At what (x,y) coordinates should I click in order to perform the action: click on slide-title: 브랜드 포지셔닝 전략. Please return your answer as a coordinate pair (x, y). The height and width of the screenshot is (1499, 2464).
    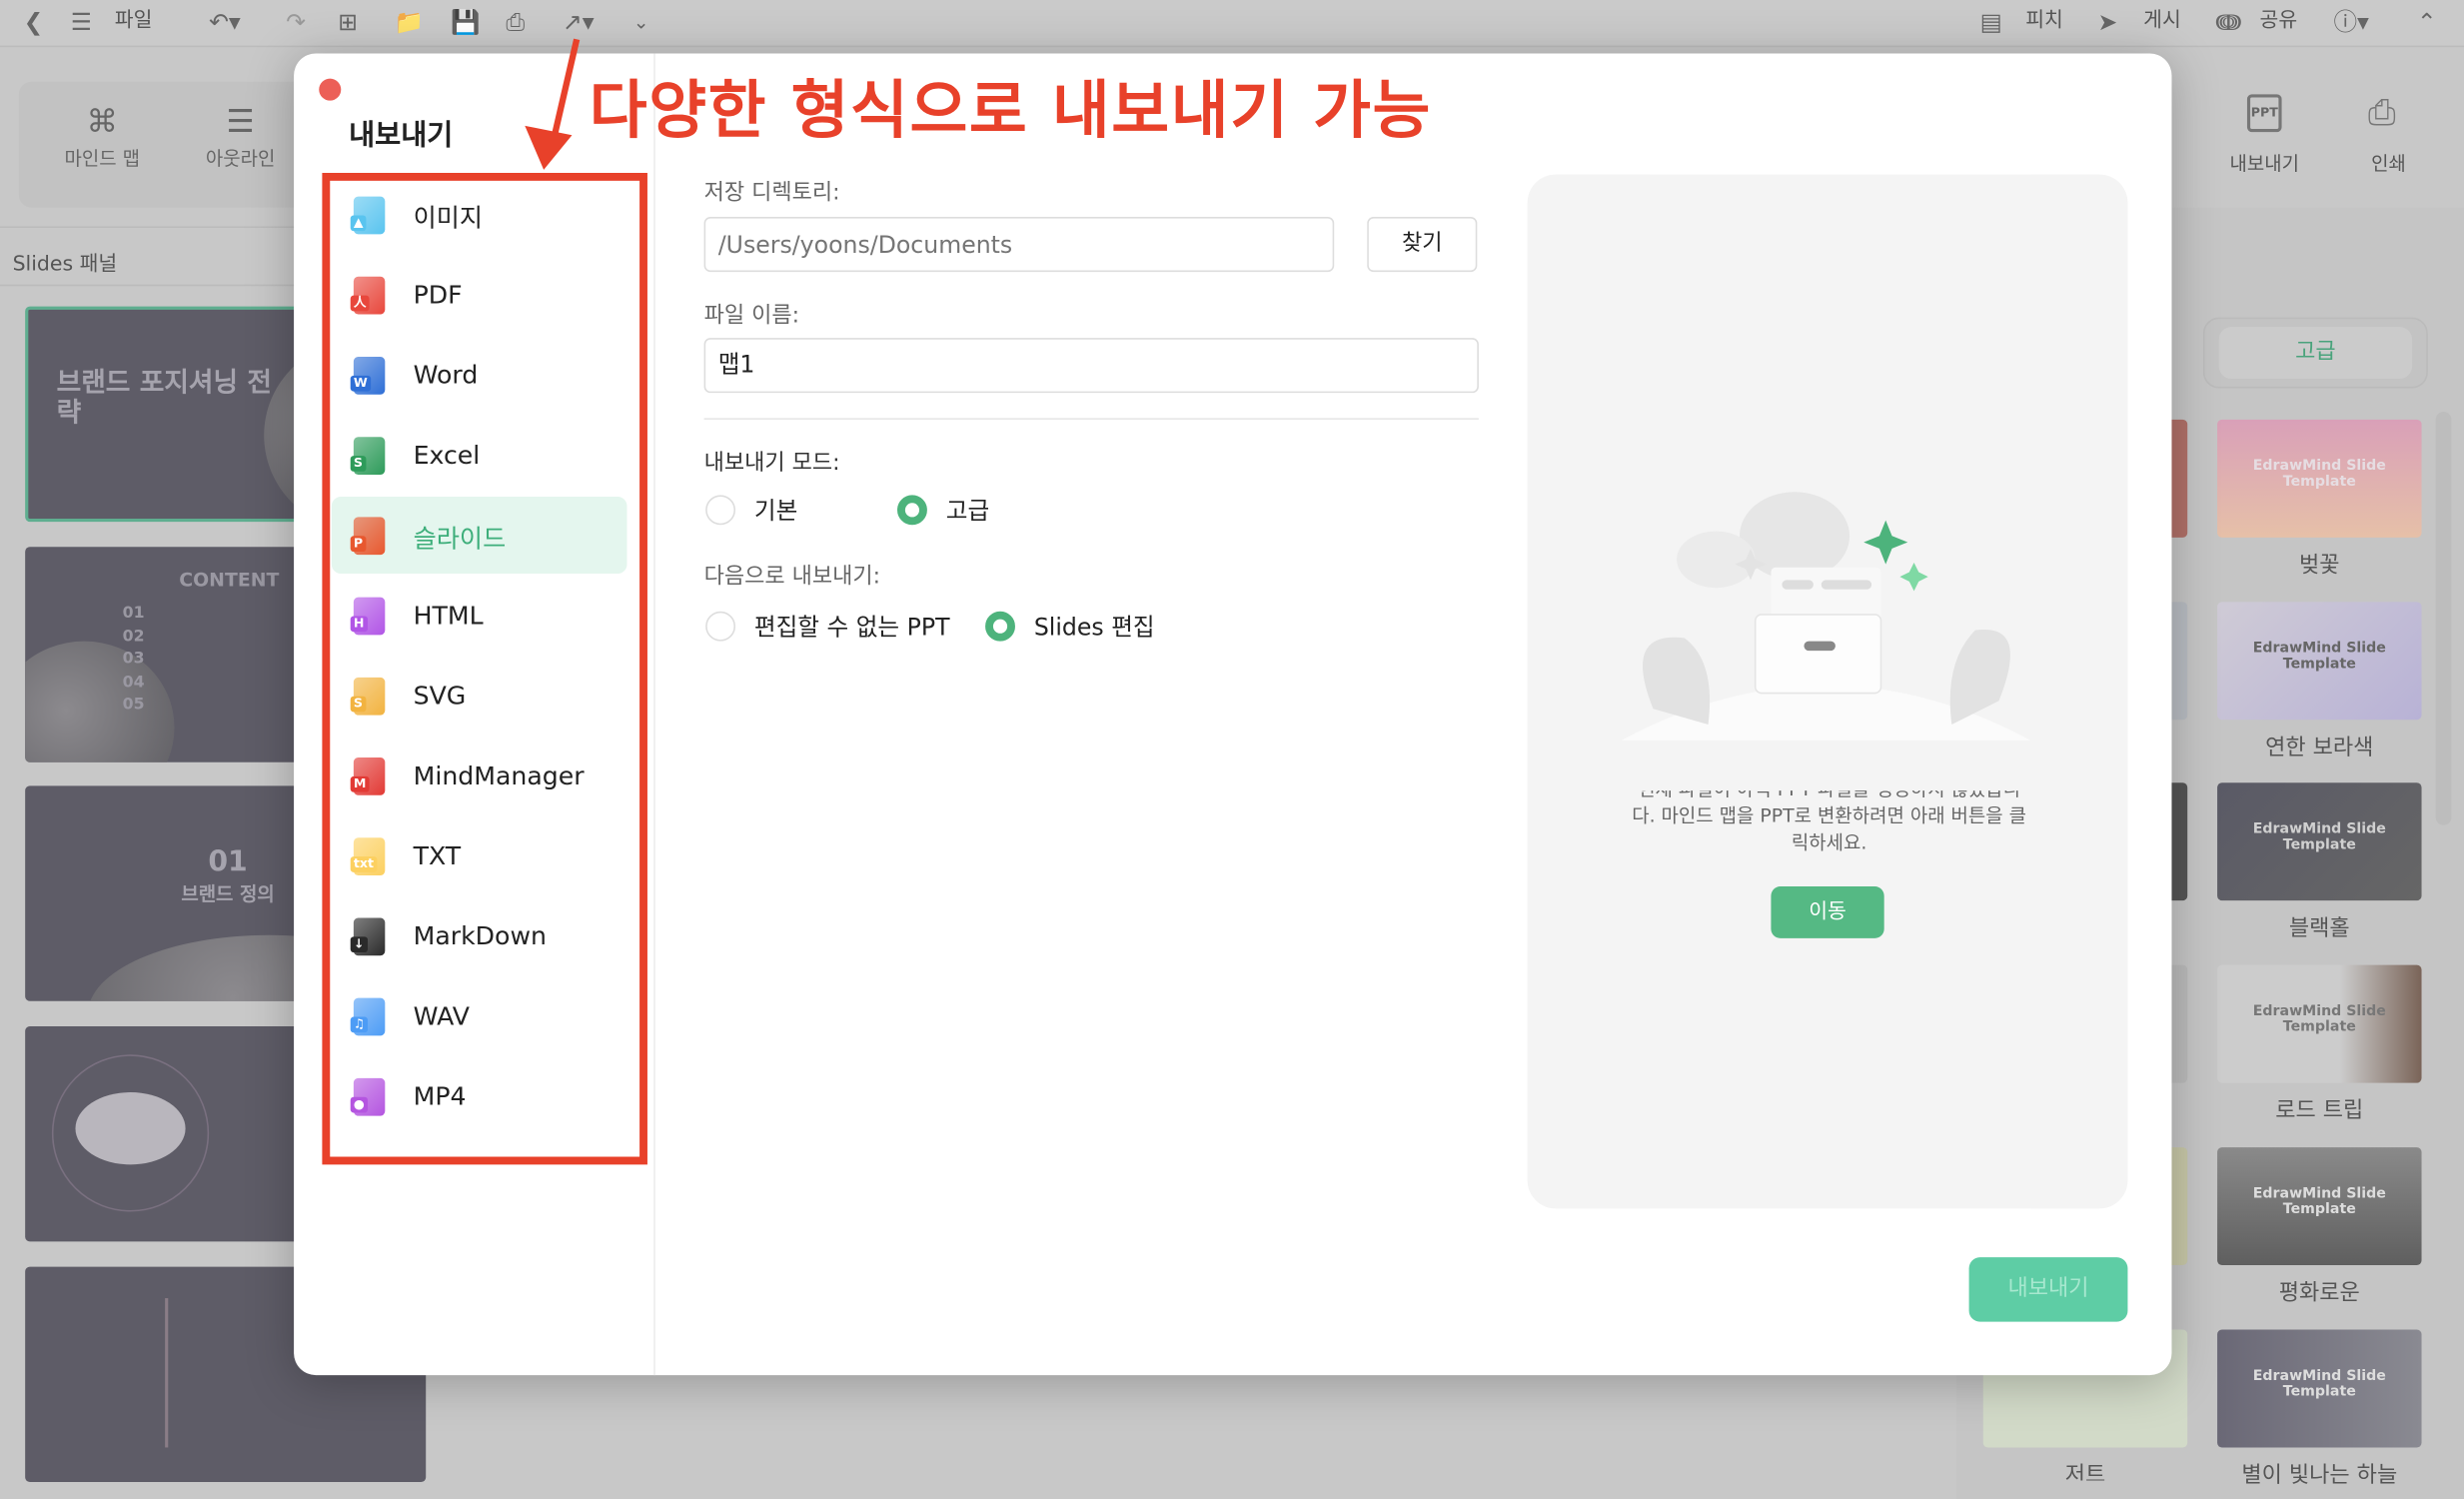
    Looking at the image, I should click on (164, 399).